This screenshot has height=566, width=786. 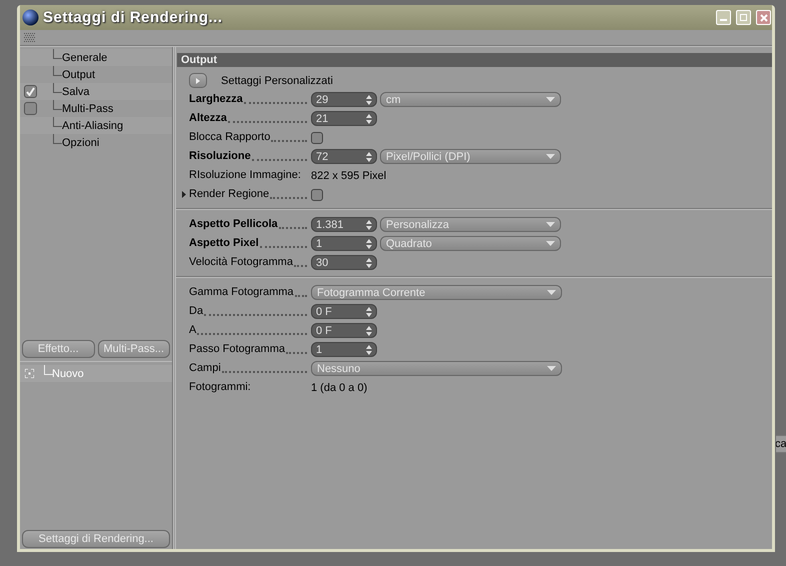 I want to click on field-label: Passo Fotogramma, so click(x=237, y=349).